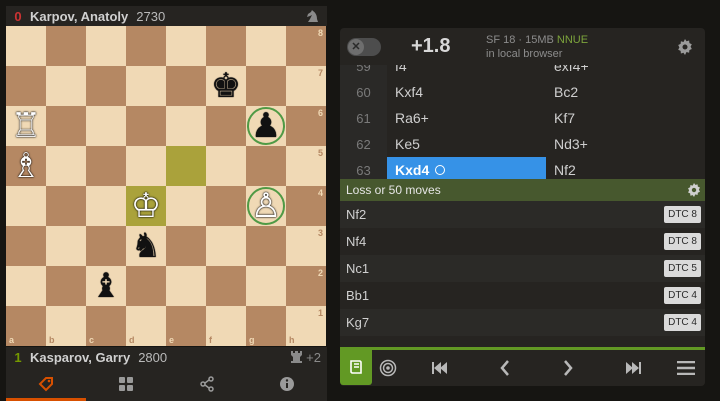  I want to click on square-c7, so click(106, 86).